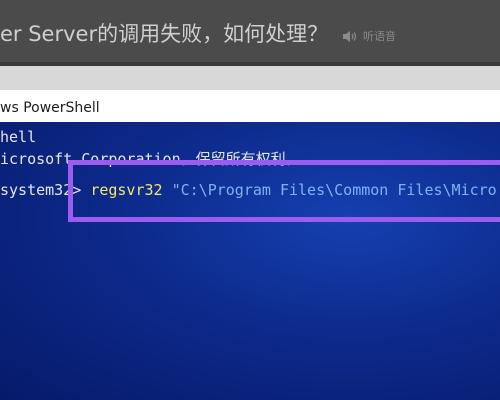 The width and height of the screenshot is (500, 400). Describe the element at coordinates (164, 34) in the screenshot. I see `article-title: er Server的调用失败，如何处理？` at that location.